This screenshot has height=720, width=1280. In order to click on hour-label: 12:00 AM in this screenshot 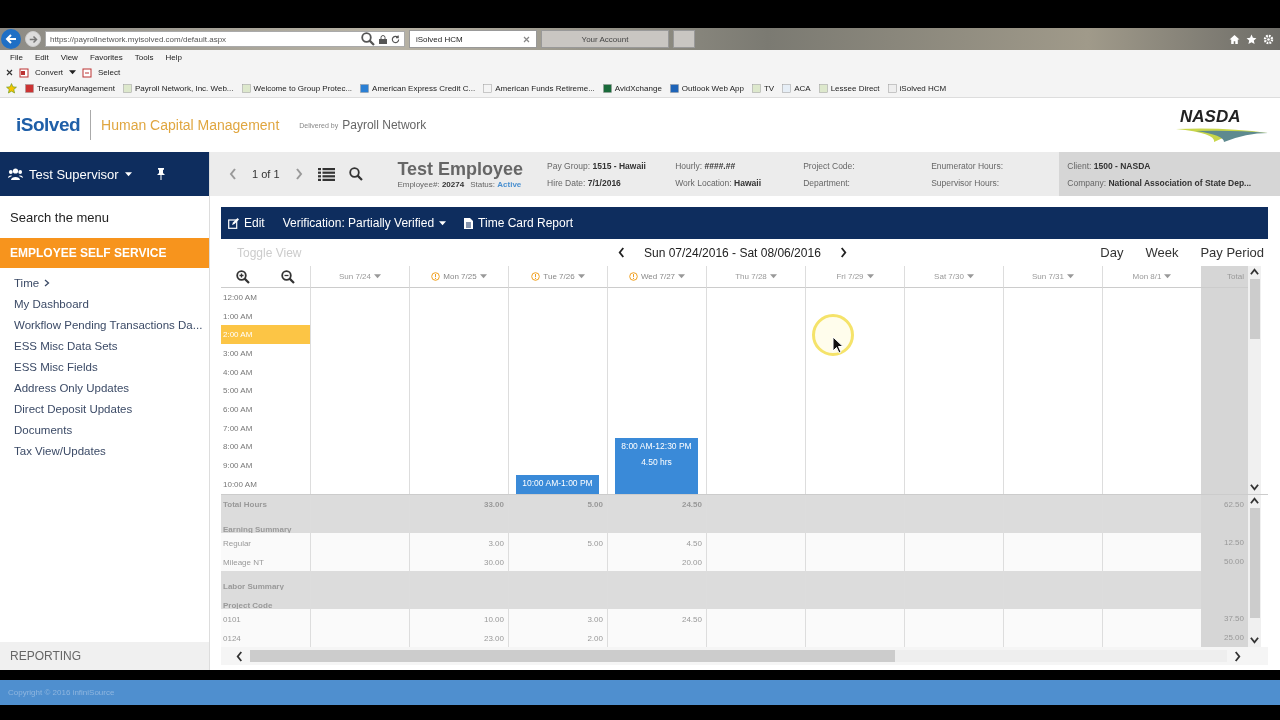, I will do `click(265, 297)`.